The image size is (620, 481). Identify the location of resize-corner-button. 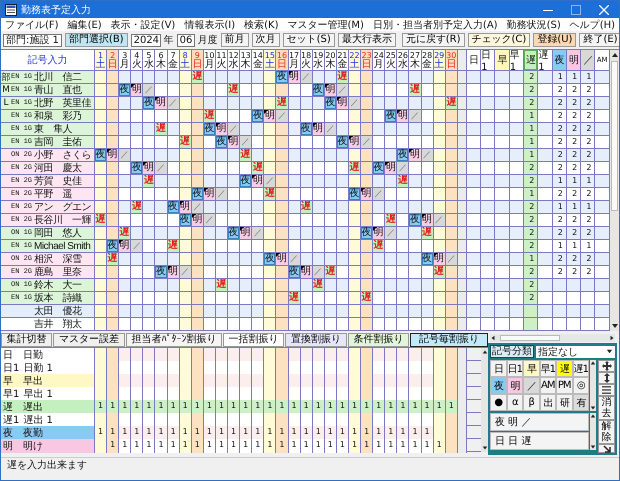
(606, 448).